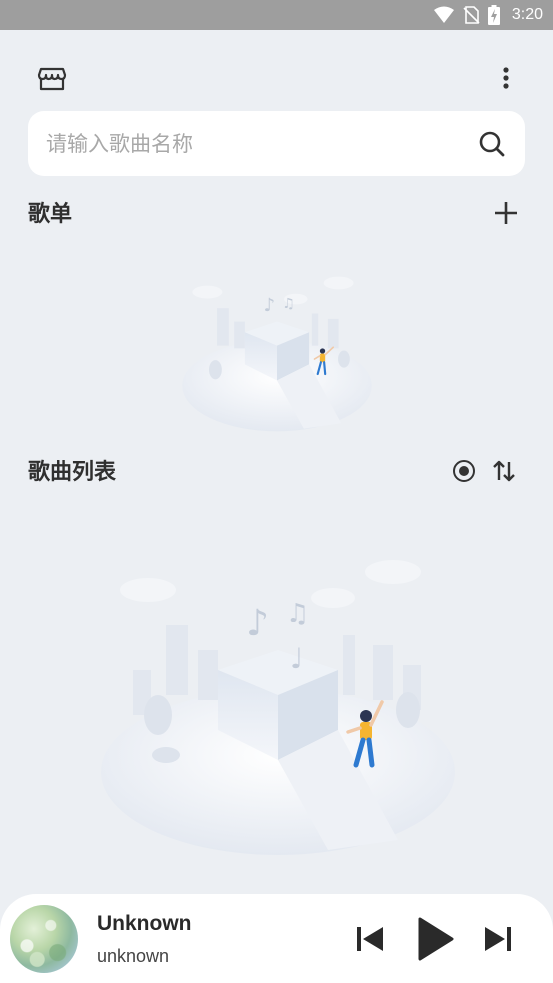 This screenshot has width=553, height=983. Describe the element at coordinates (276, 15) in the screenshot. I see `status-bar: 3:20` at that location.